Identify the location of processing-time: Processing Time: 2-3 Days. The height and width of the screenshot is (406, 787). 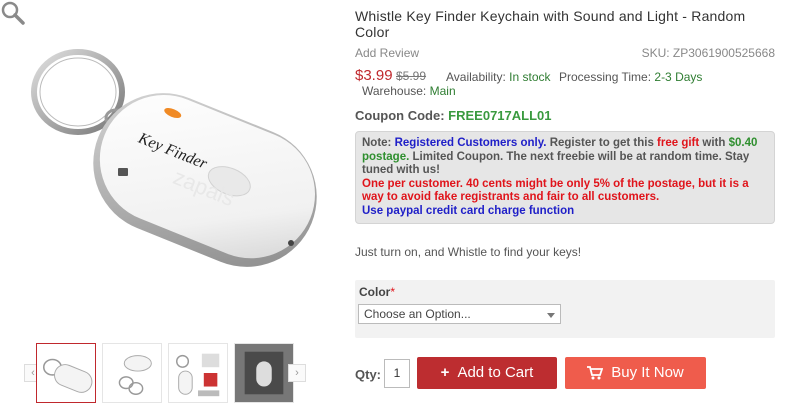
(630, 77).